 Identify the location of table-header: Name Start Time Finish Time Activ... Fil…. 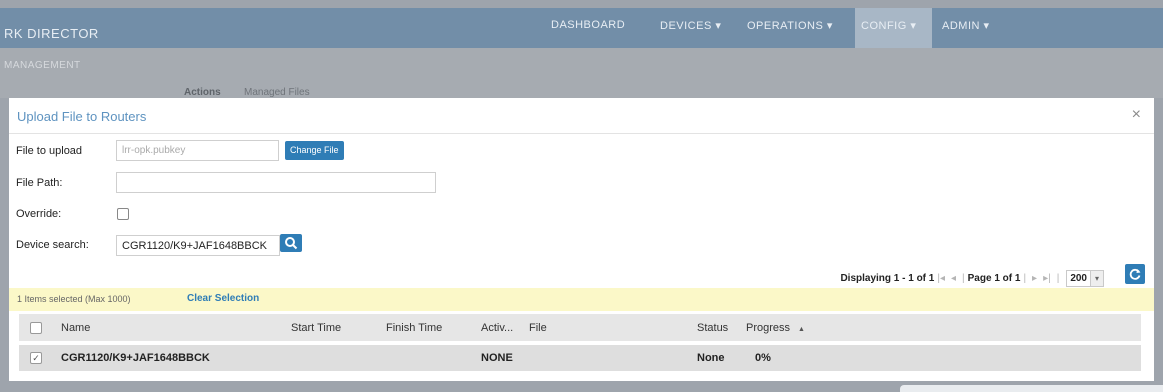
(580, 327).